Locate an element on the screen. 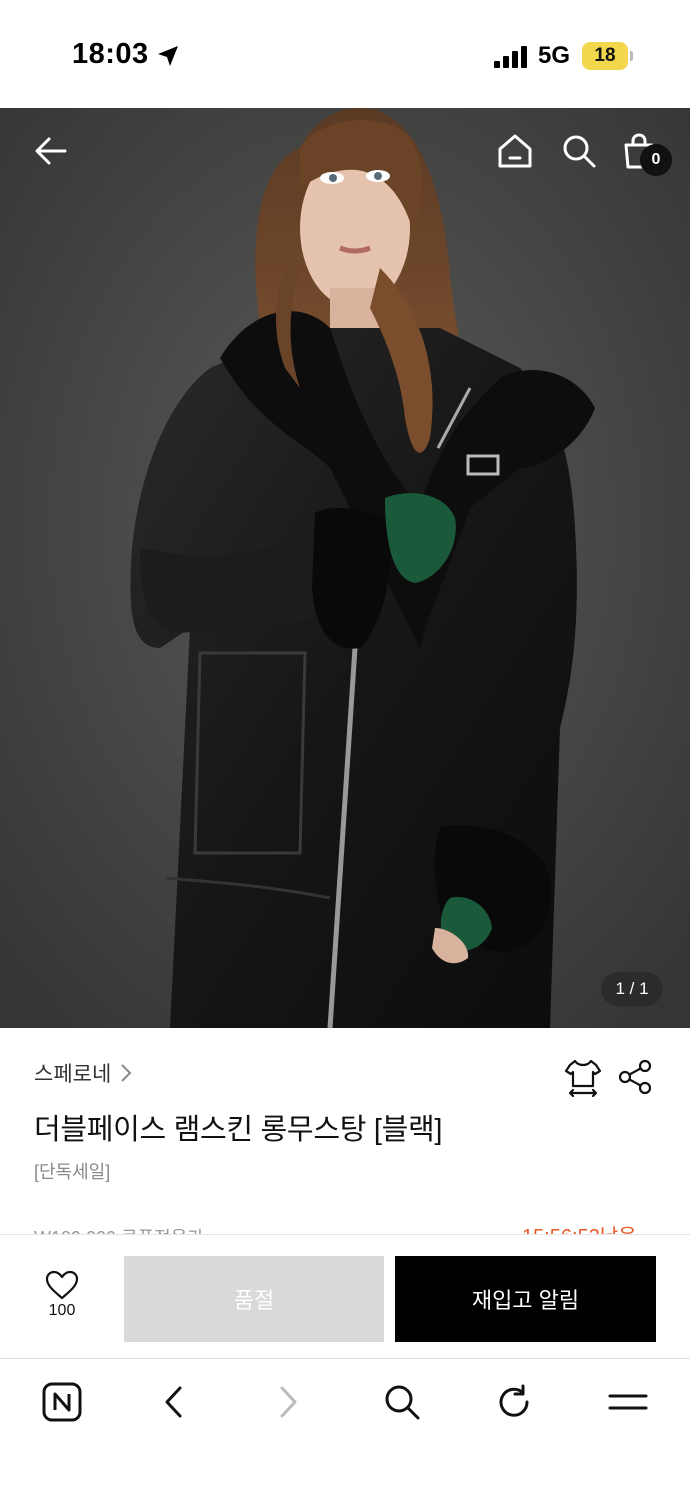 This screenshot has width=690, height=1500. like-count: 100 is located at coordinates (62, 1310).